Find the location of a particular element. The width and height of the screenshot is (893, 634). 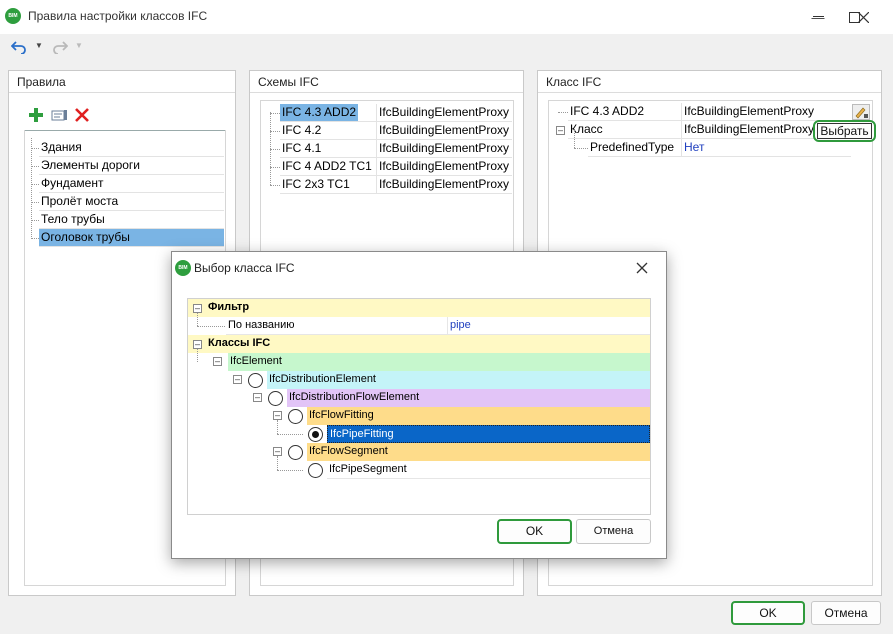

rule-list-item: Здания is located at coordinates (131, 148).